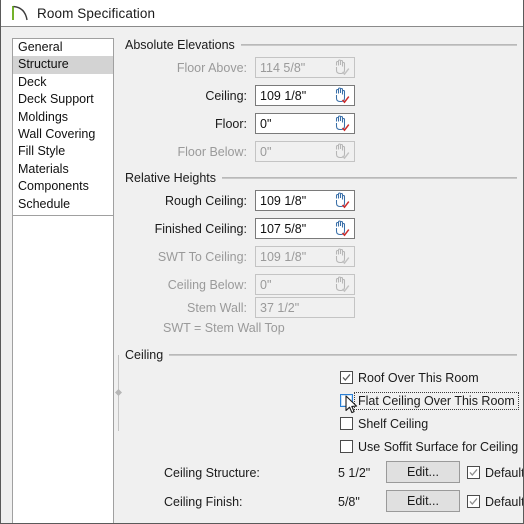 This screenshot has width=524, height=524. What do you see at coordinates (346, 423) in the screenshot?
I see `checkbox-shelf-ceiling` at bounding box center [346, 423].